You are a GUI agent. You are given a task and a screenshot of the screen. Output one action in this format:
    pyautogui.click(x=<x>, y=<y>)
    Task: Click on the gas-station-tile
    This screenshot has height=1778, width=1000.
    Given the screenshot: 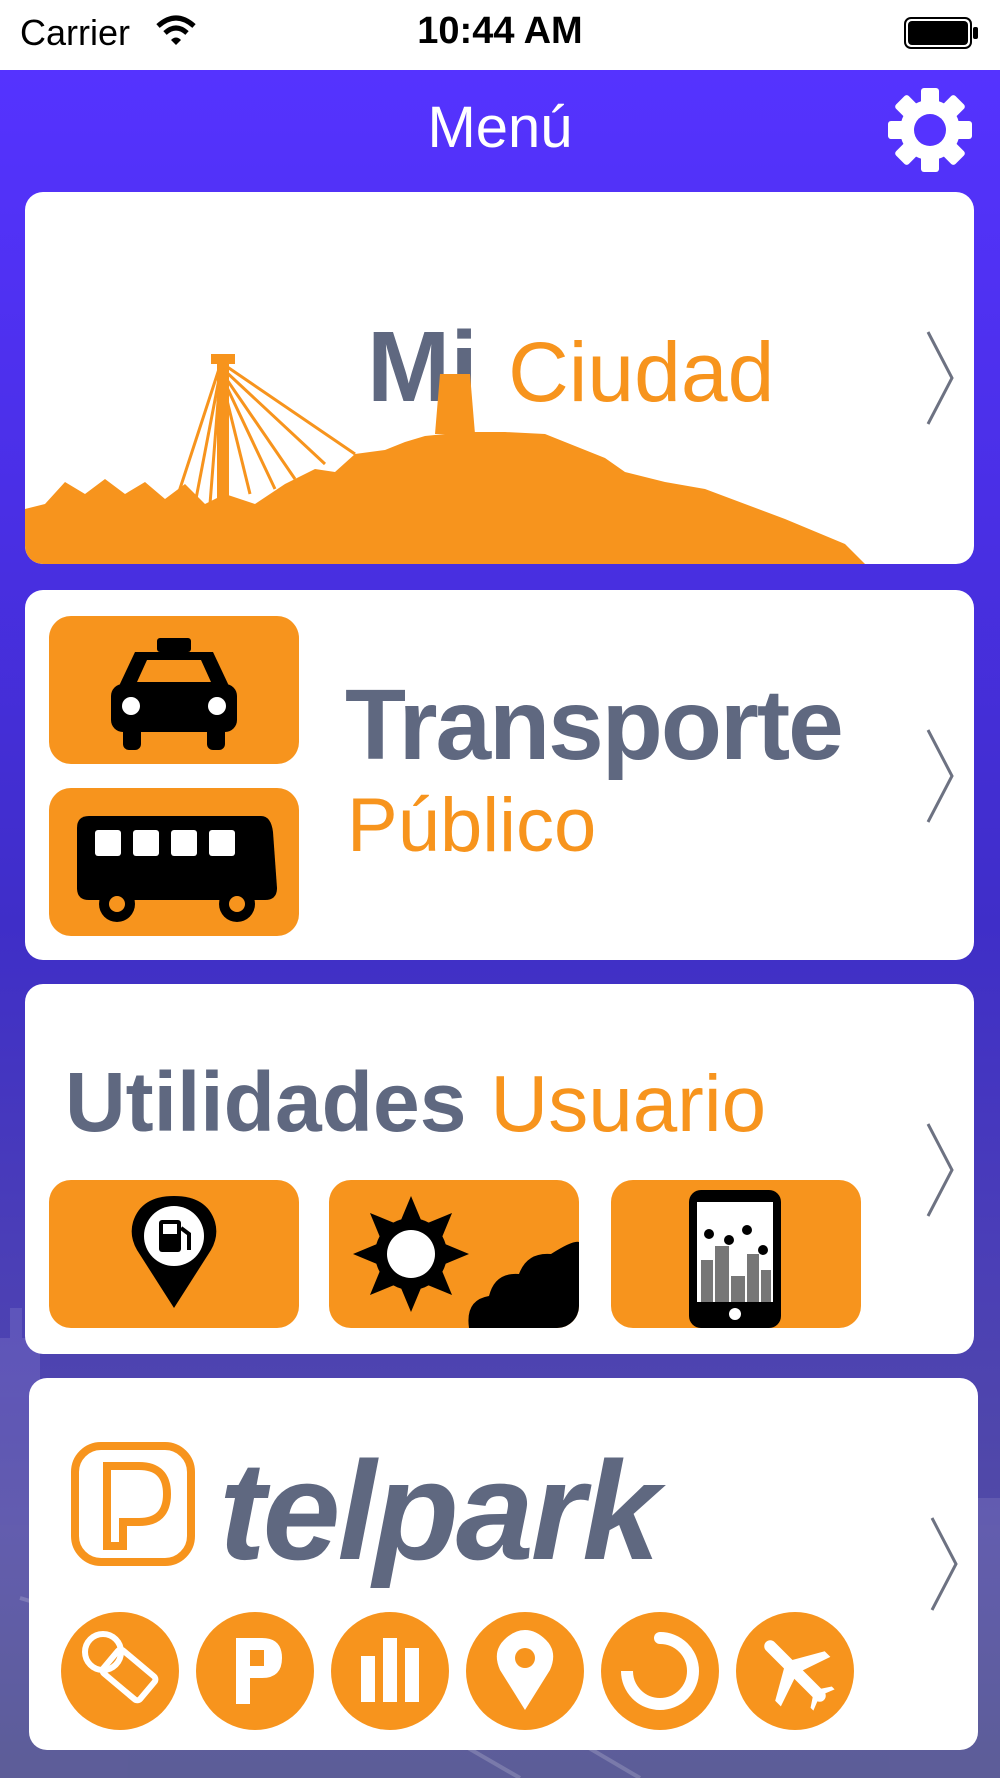 What is the action you would take?
    pyautogui.click(x=174, y=1254)
    